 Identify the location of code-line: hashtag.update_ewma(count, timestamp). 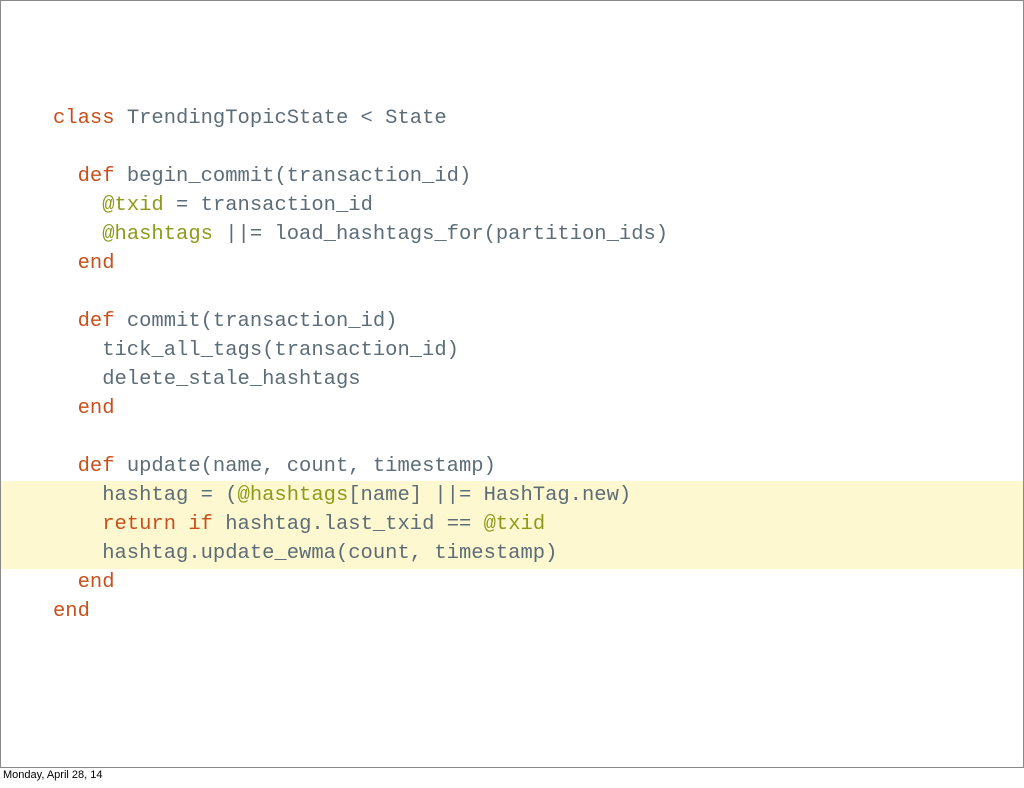
(360, 553).